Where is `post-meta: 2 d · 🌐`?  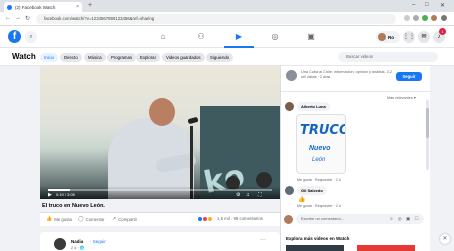 post-meta: 2 d · 🌐 is located at coordinates (78, 248).